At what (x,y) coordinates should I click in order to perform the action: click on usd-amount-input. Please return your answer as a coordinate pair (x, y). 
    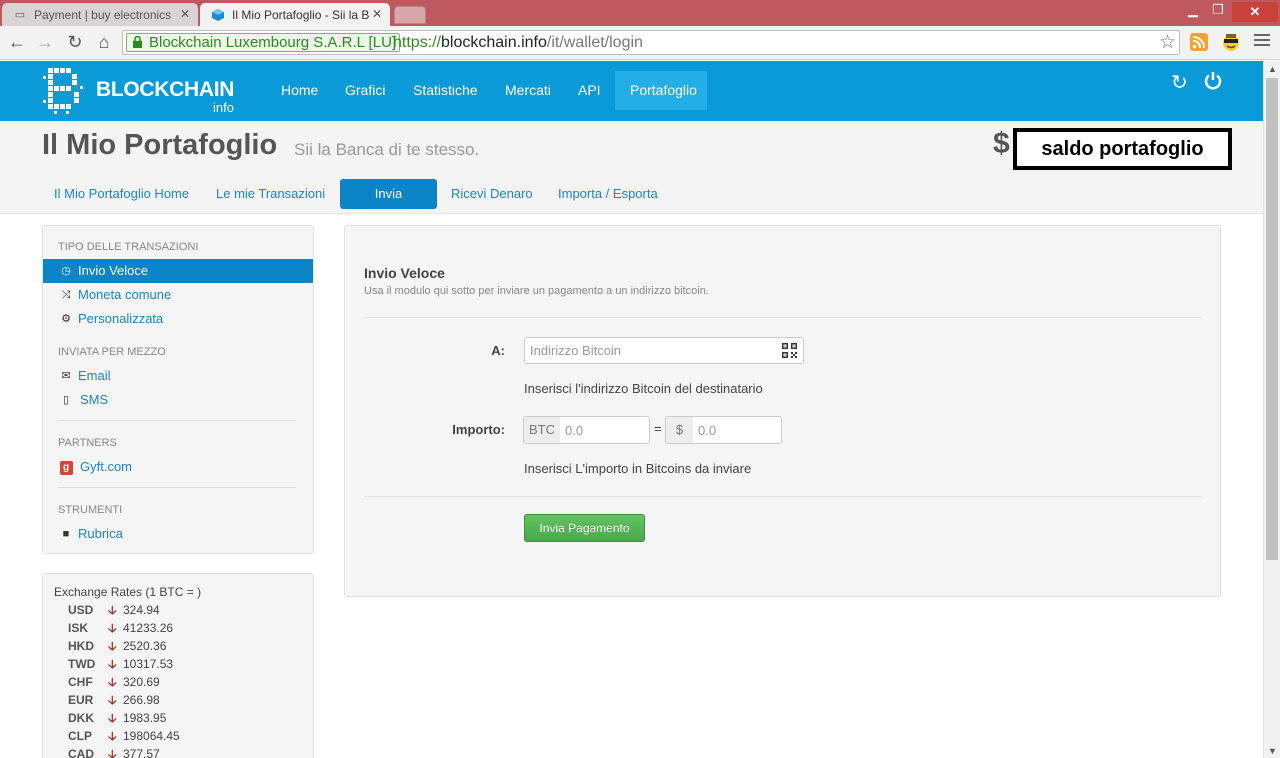
    Looking at the image, I should click on (737, 430).